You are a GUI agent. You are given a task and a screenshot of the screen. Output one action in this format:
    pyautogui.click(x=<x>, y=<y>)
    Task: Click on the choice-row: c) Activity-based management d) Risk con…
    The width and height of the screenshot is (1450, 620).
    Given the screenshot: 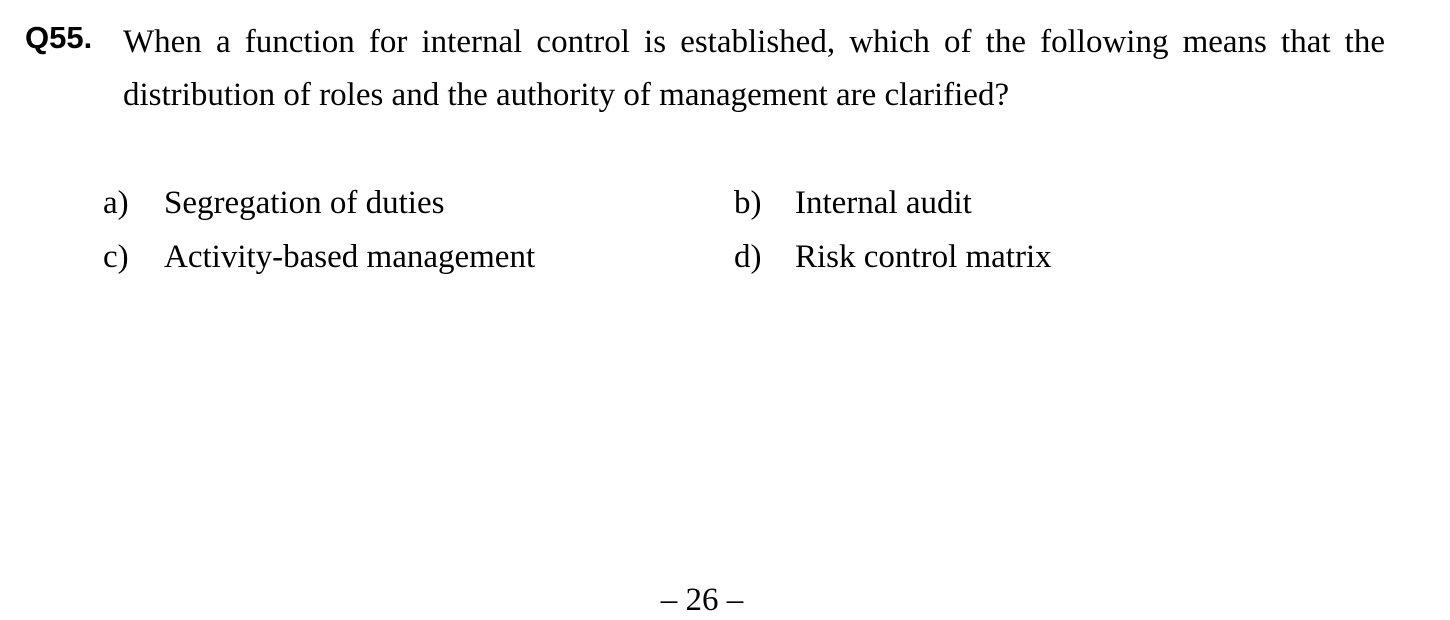 What is the action you would take?
    pyautogui.click(x=653, y=257)
    